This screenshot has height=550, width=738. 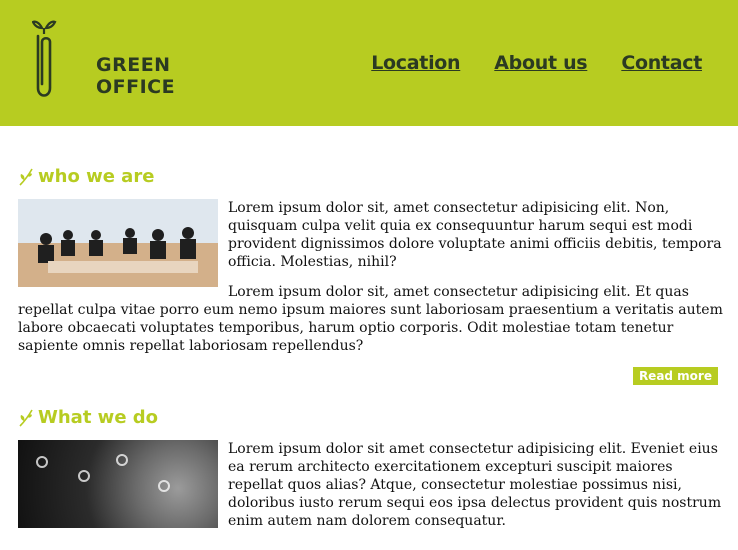 I want to click on main-nav: Location About us Contact, so click(x=536, y=63).